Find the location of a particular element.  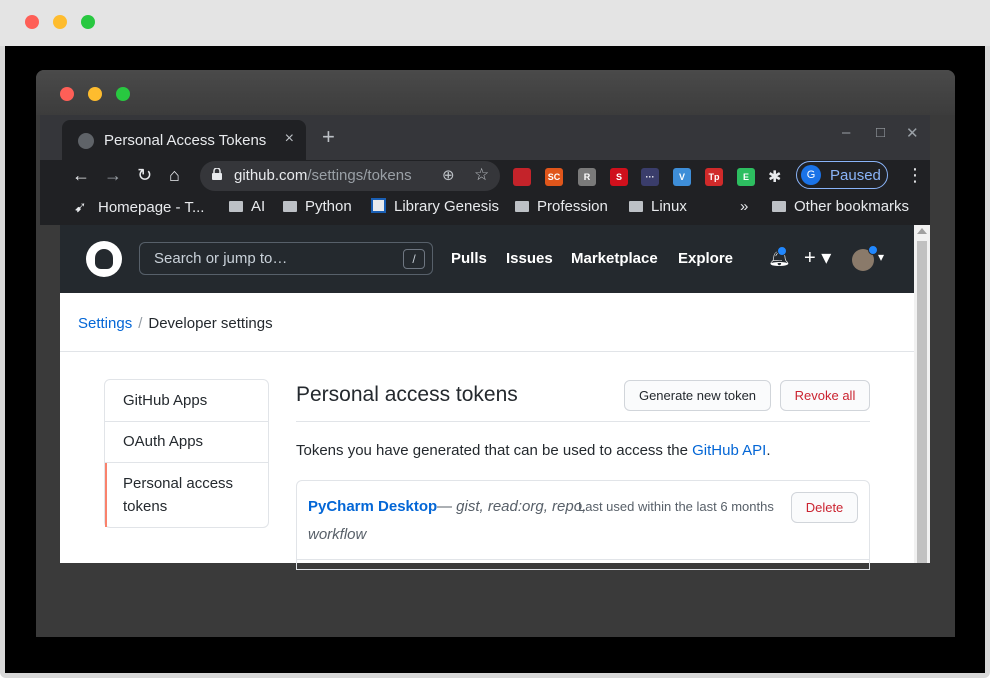

extensions-puzzle-icon: ✱ is located at coordinates (774, 177).